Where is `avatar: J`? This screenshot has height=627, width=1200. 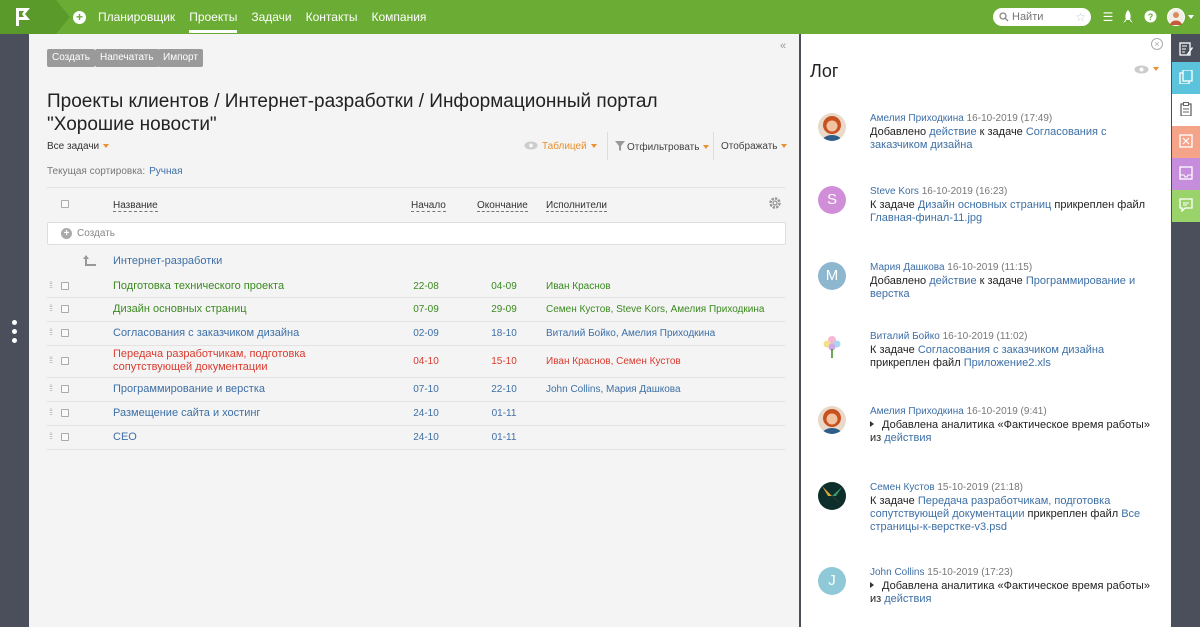 avatar: J is located at coordinates (832, 581).